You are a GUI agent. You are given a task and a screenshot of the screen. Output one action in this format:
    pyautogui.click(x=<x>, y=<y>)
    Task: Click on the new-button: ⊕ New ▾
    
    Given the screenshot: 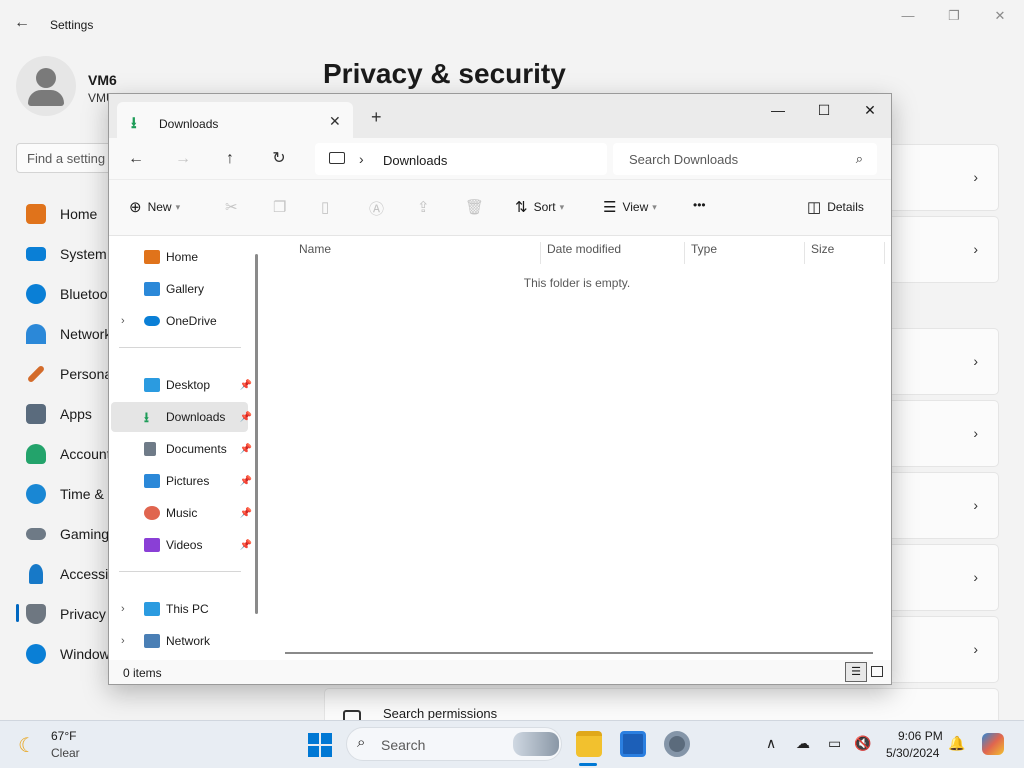 What is the action you would take?
    pyautogui.click(x=154, y=207)
    